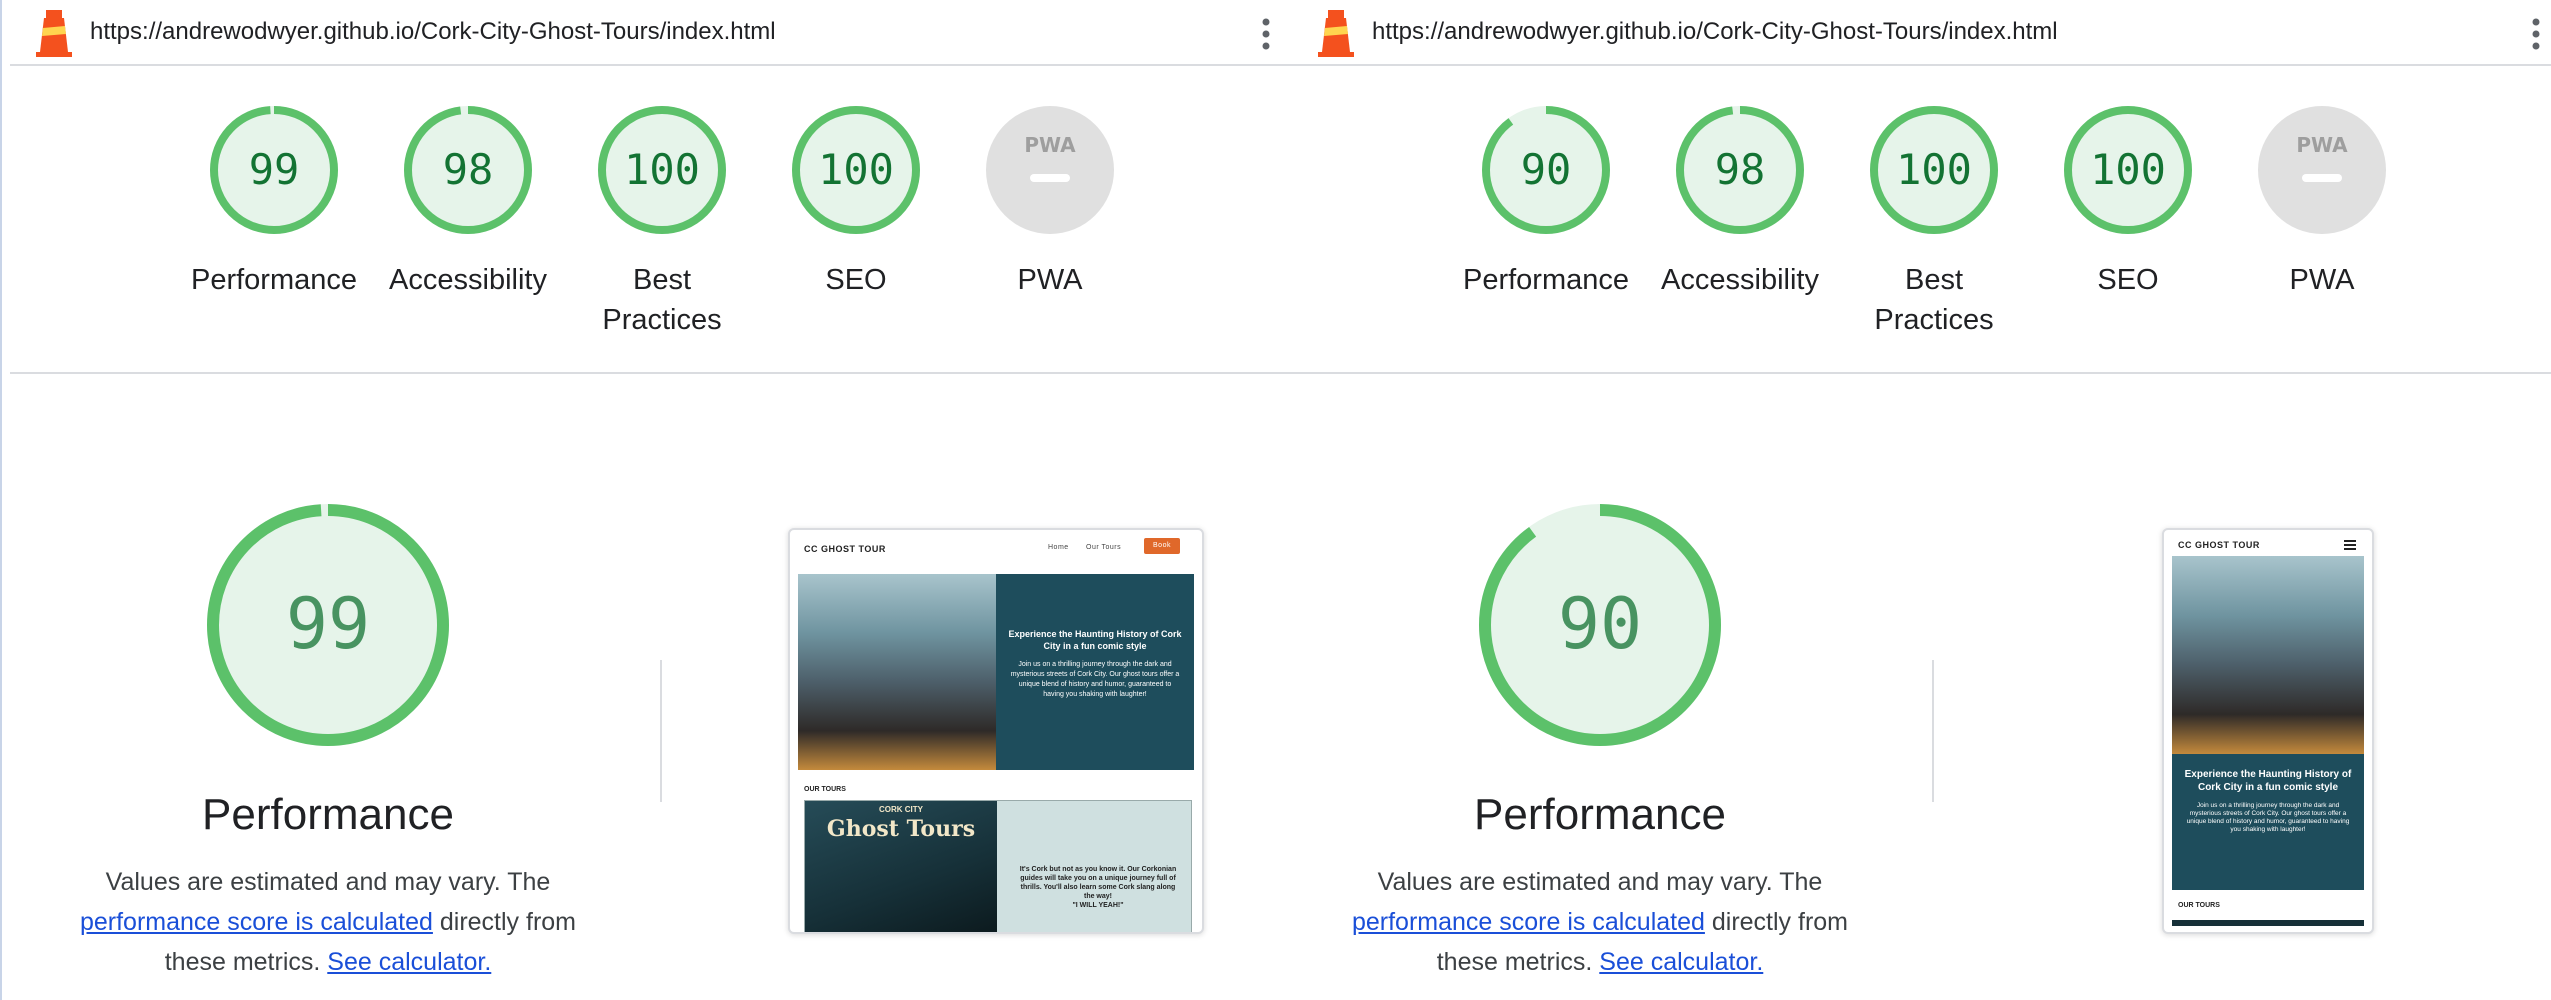  I want to click on site-nav-tours: Our Tours, so click(1104, 547).